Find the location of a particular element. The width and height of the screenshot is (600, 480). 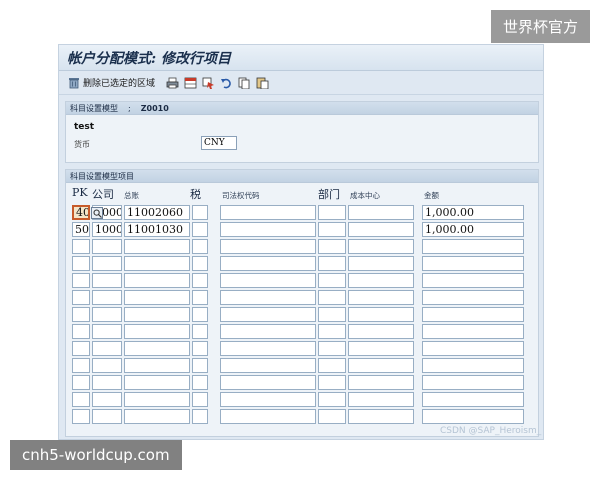

col-header-jurisdiction: 司法权代码 is located at coordinates (241, 195).